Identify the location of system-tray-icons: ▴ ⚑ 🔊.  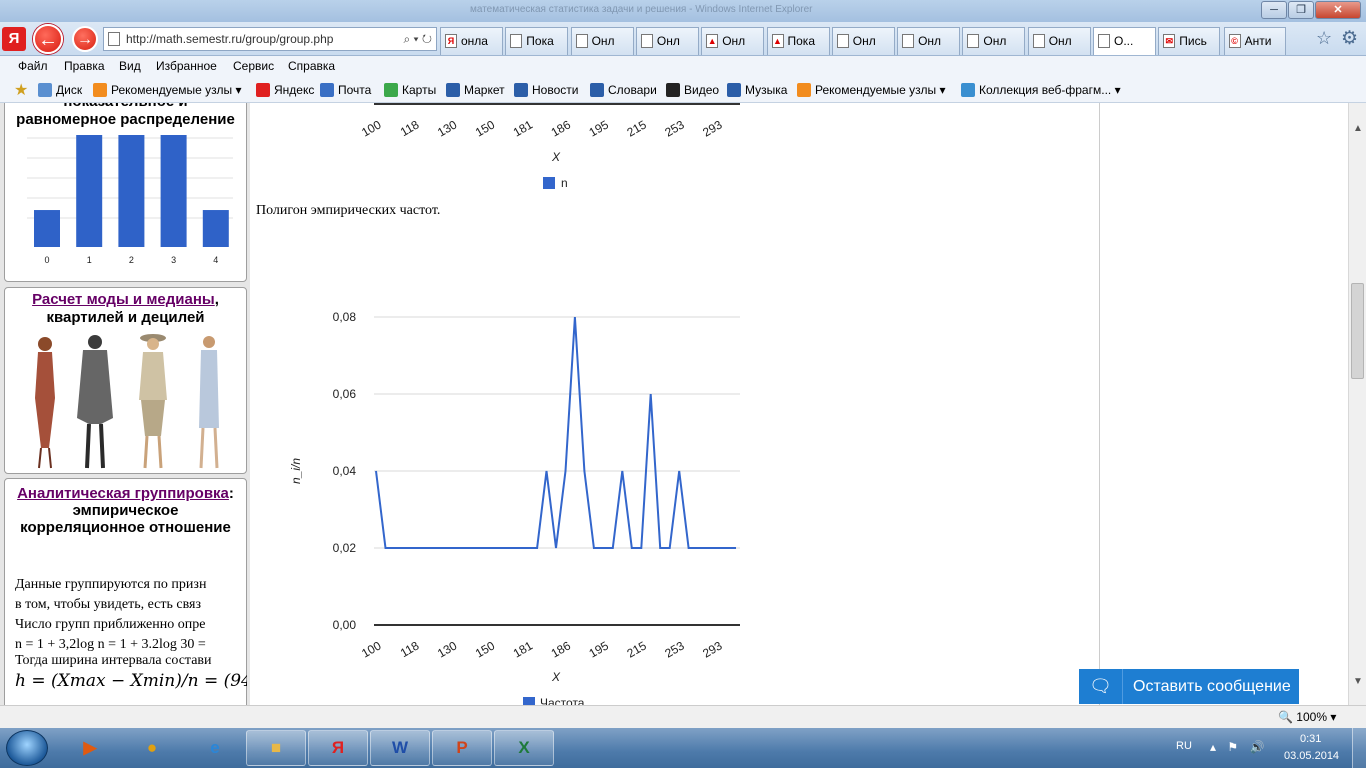
(1239, 747).